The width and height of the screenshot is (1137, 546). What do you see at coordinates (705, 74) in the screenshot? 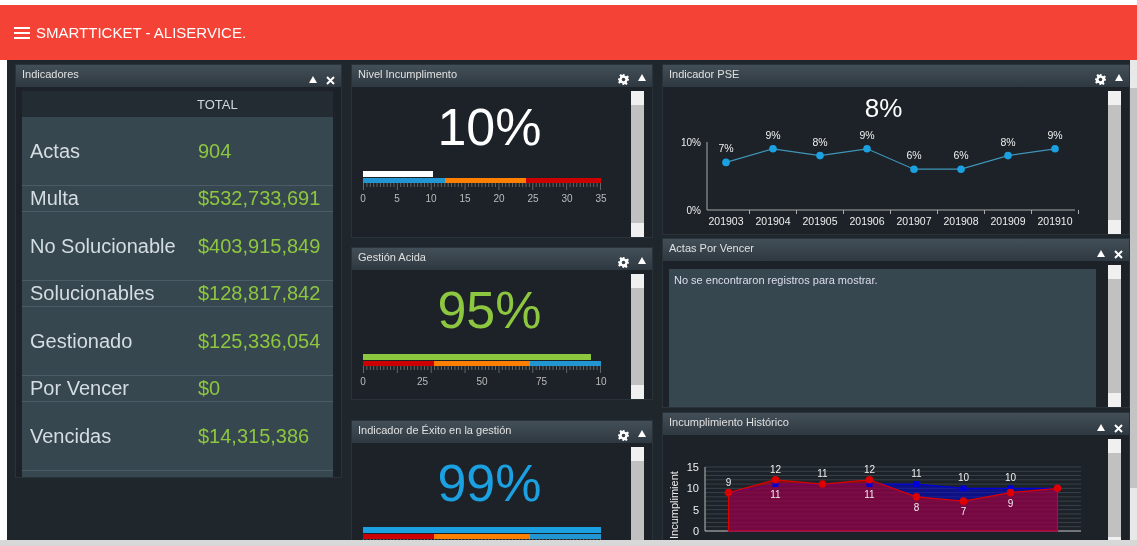
I see `panel-title: Indicador PSE` at bounding box center [705, 74].